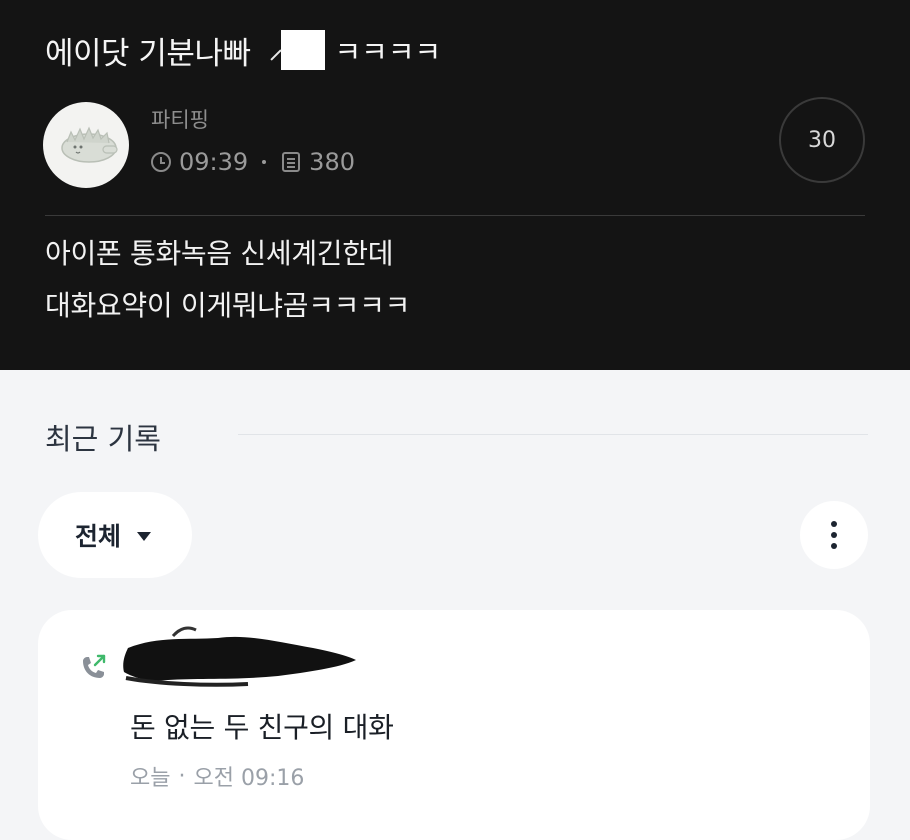 The image size is (910, 840). I want to click on post-title-suffix: ㅋㅋㅋㅋ, so click(388, 52).